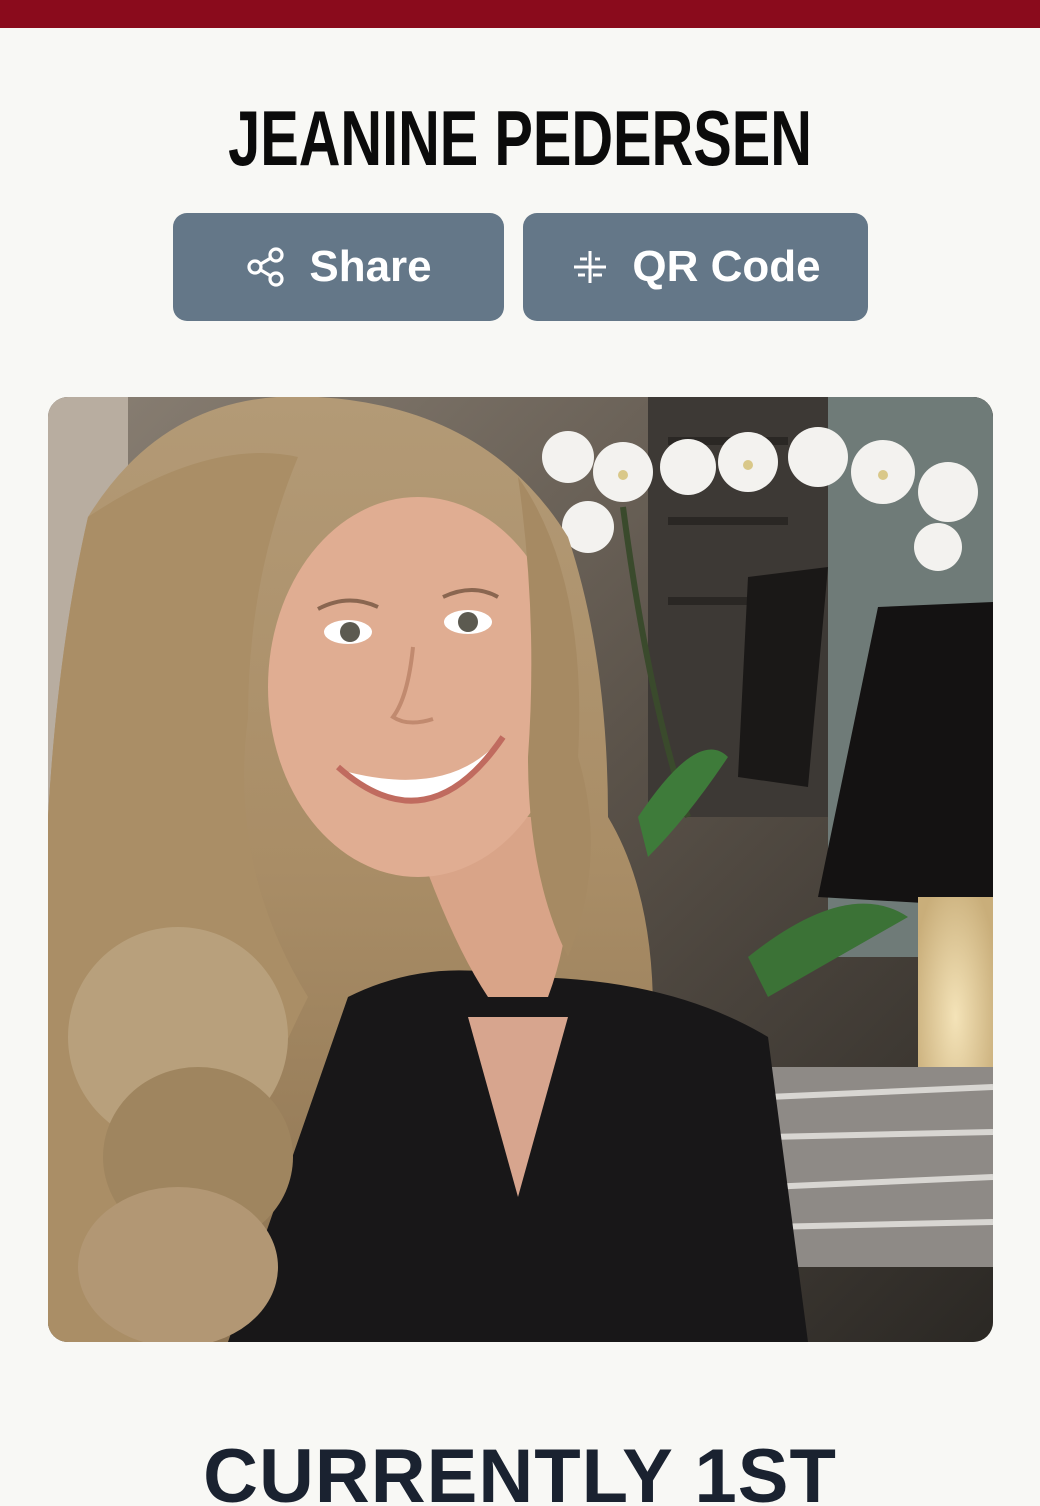  What do you see at coordinates (370, 266) in the screenshot?
I see `share-button-label: Share` at bounding box center [370, 266].